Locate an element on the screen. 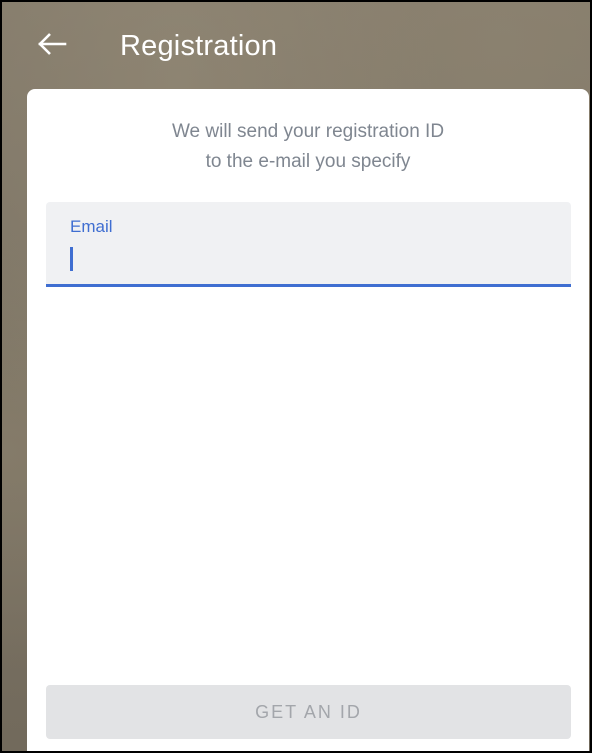  app-bar: Registration is located at coordinates (296, 45).